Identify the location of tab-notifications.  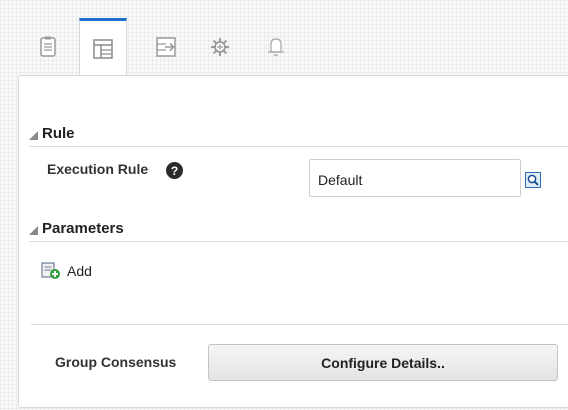
(276, 47).